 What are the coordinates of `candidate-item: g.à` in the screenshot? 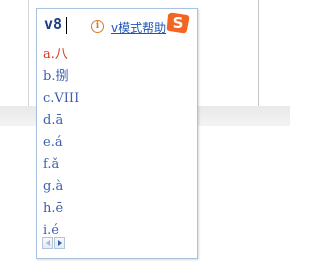 It's located at (118, 187).